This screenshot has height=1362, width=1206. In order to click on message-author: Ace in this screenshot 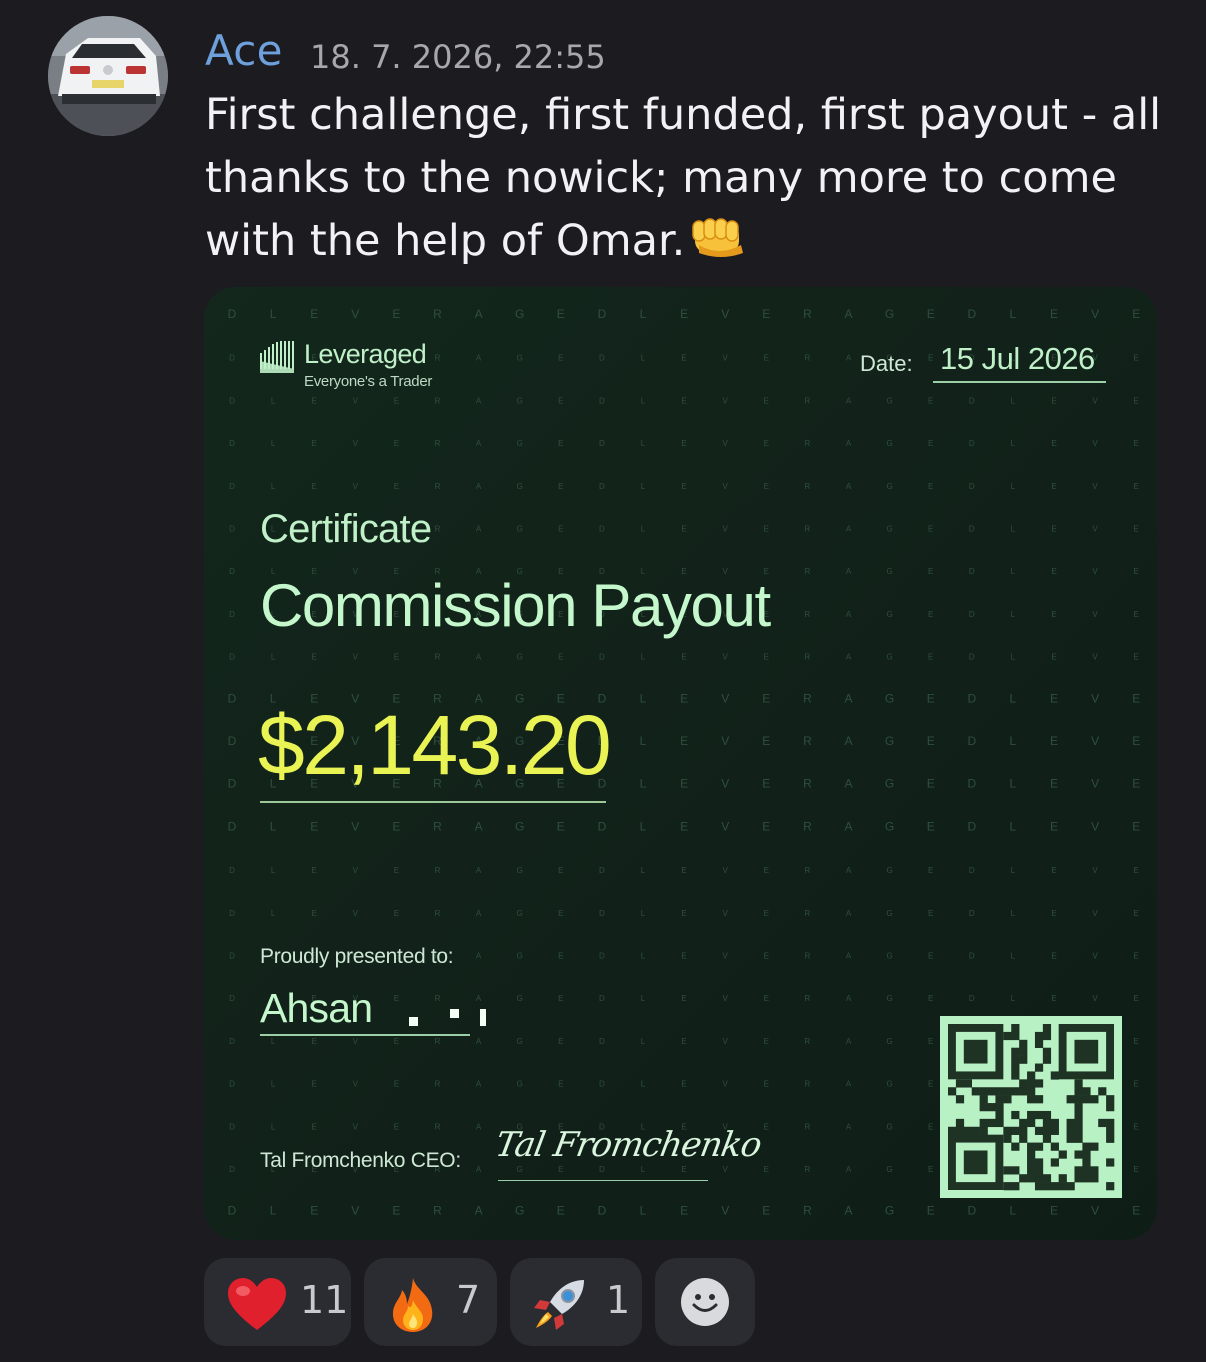, I will do `click(244, 50)`.